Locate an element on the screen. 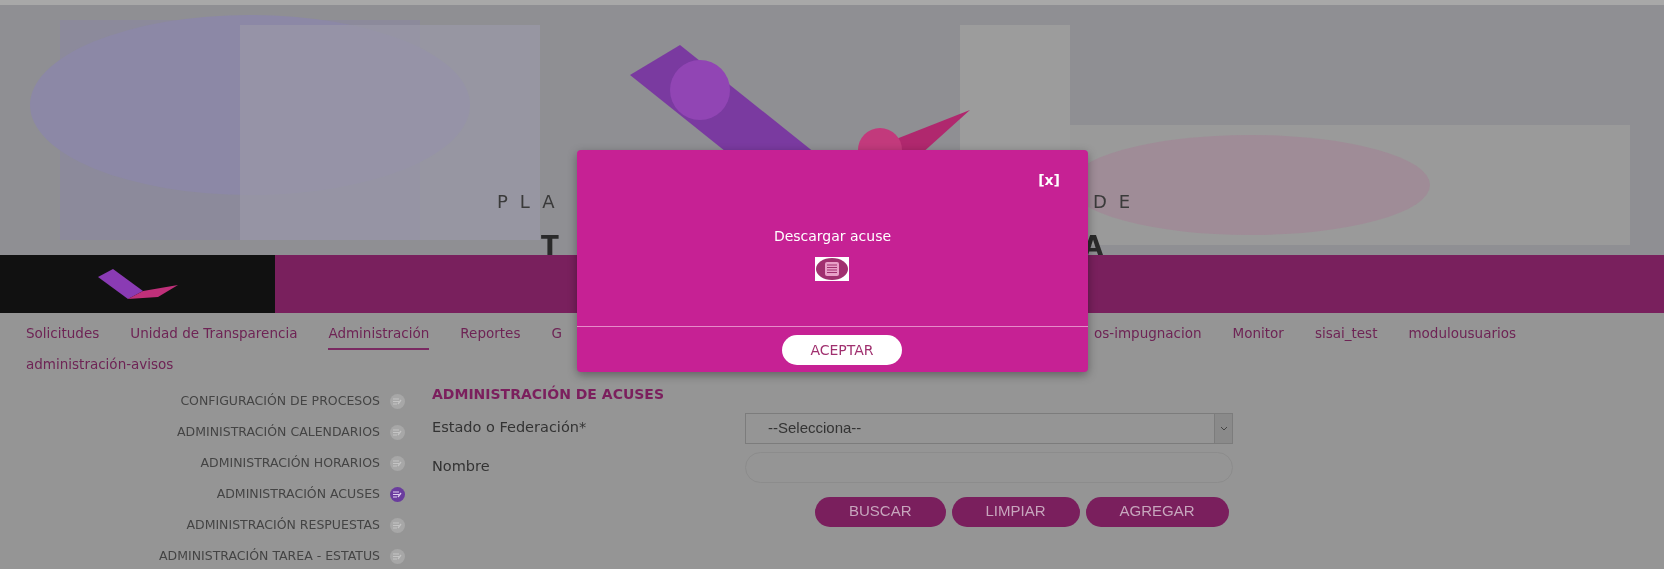  nav-link: os-impugnacion is located at coordinates (1148, 335).